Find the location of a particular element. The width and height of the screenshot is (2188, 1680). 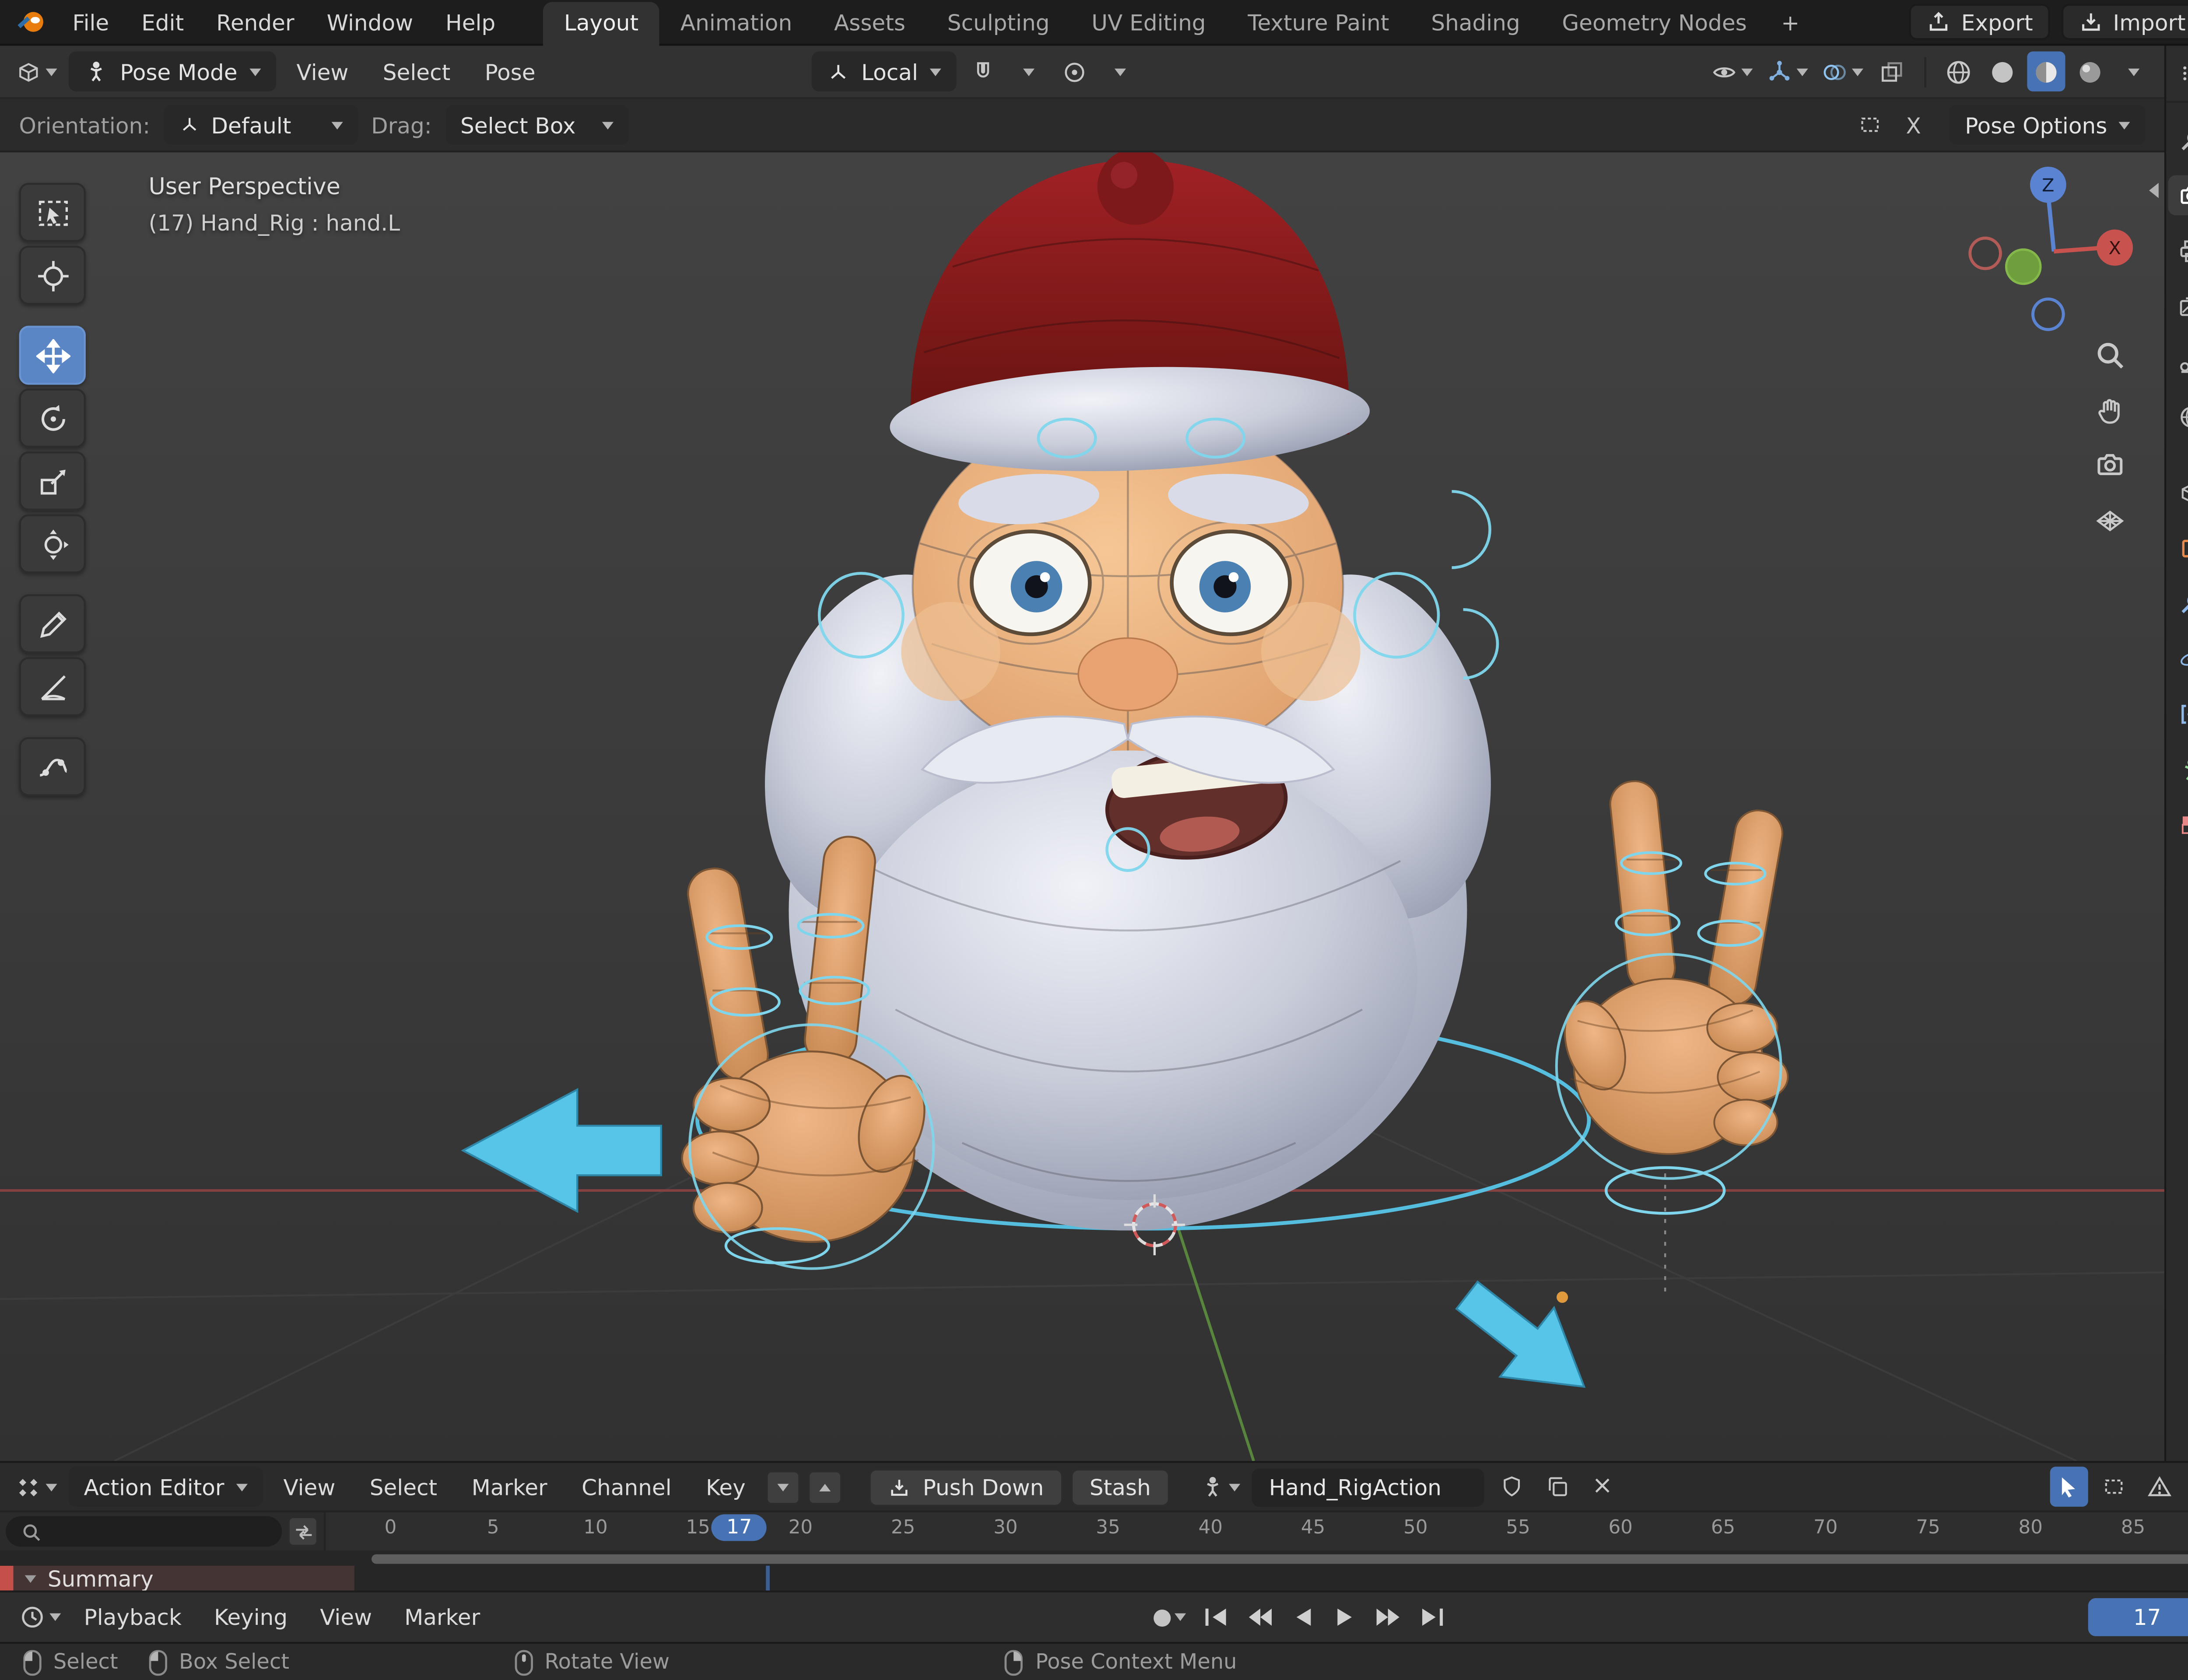

only-show-selected-toggle is located at coordinates (2068, 1486).